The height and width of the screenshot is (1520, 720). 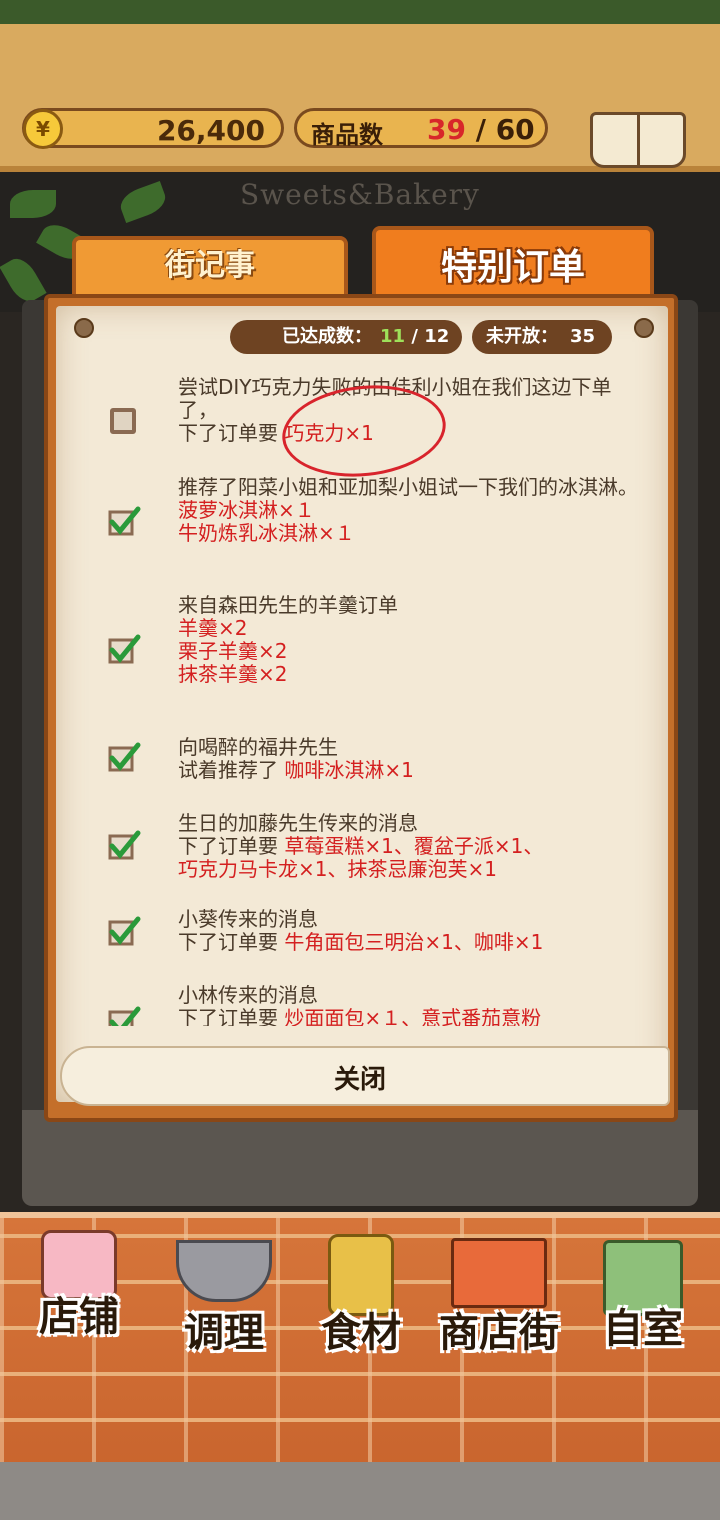 What do you see at coordinates (266, 533) in the screenshot?
I see `order-item-name: 牛奶炼乳冰淇淋×１` at bounding box center [266, 533].